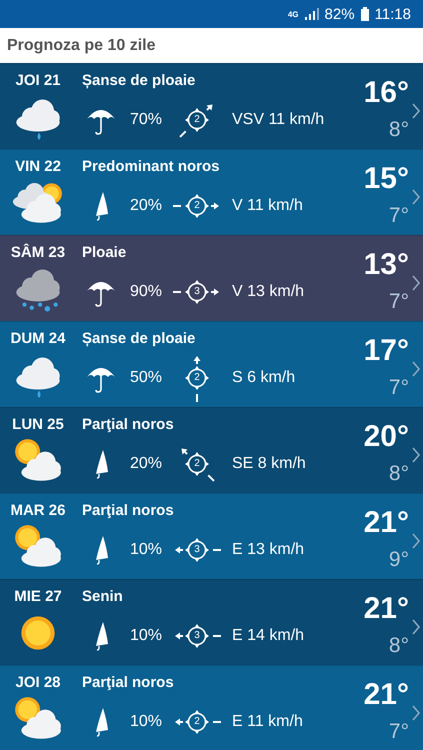 This screenshot has width=423, height=750. Describe the element at coordinates (147, 378) in the screenshot. I see `rain-chance: 50%` at that location.